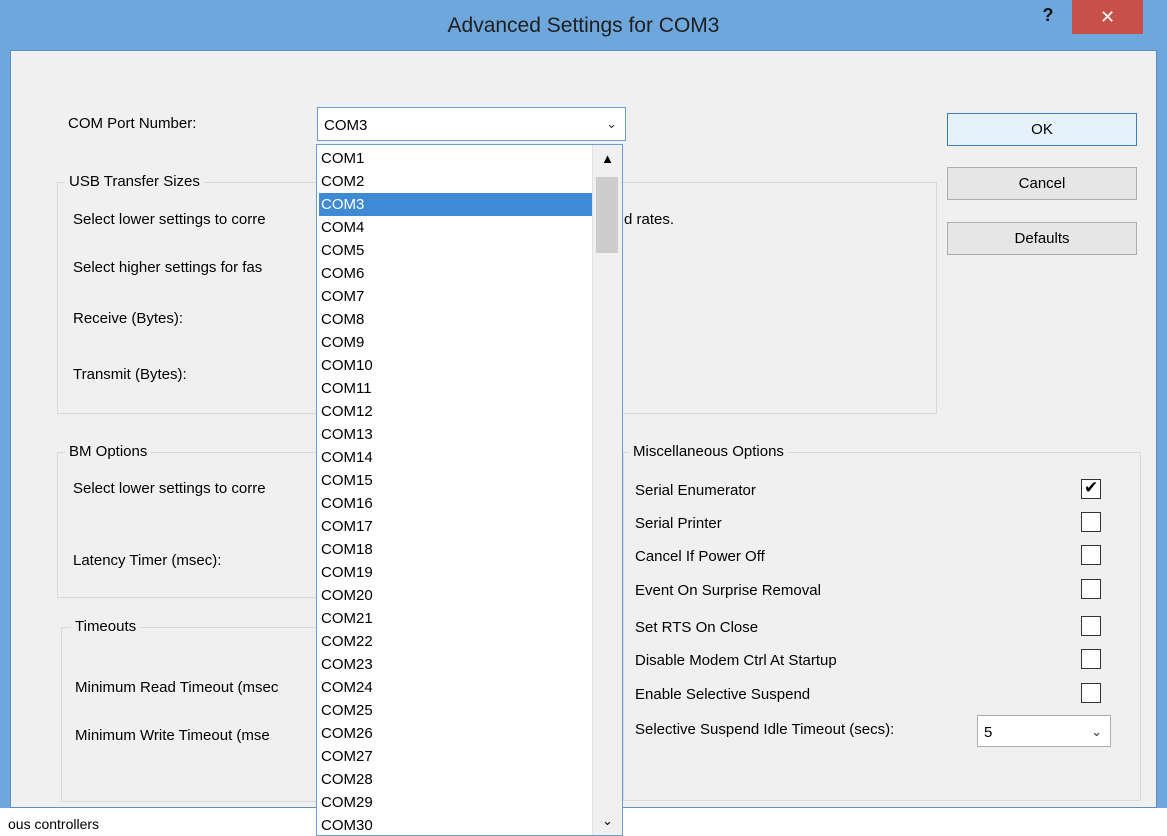 This screenshot has height=836, width=1167. I want to click on cancel-button: Cancel, so click(1042, 183).